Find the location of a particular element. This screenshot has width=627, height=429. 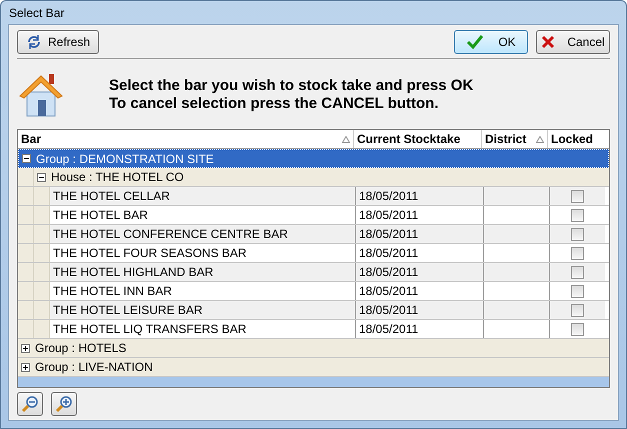

refresh-icon is located at coordinates (34, 42).